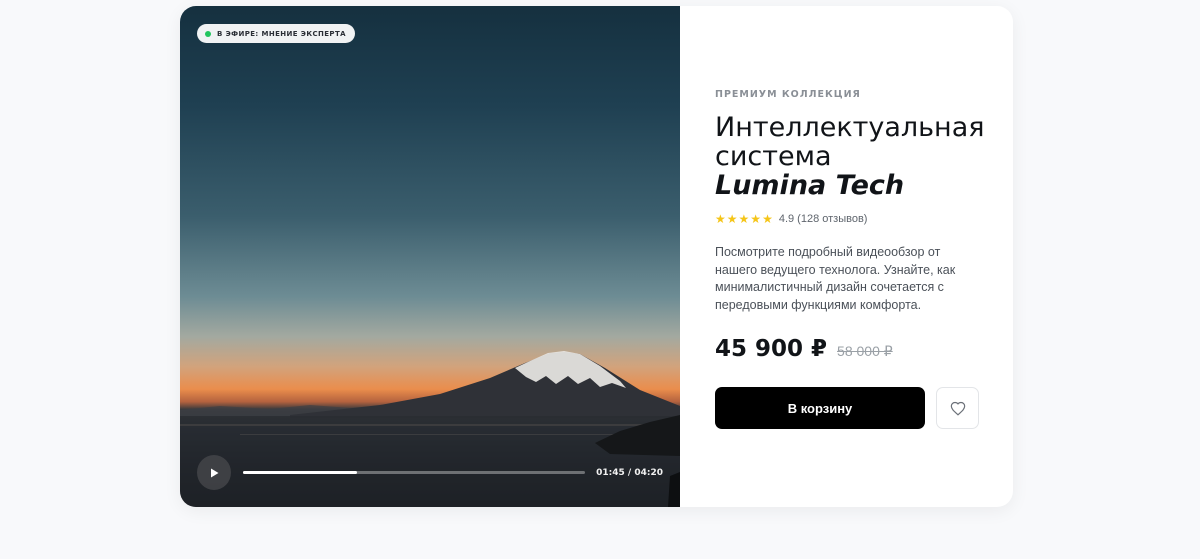 The width and height of the screenshot is (1200, 559). What do you see at coordinates (788, 94) in the screenshot?
I see `collection-label: ПРЕМИУМ КОЛЛЕКЦИЯ` at bounding box center [788, 94].